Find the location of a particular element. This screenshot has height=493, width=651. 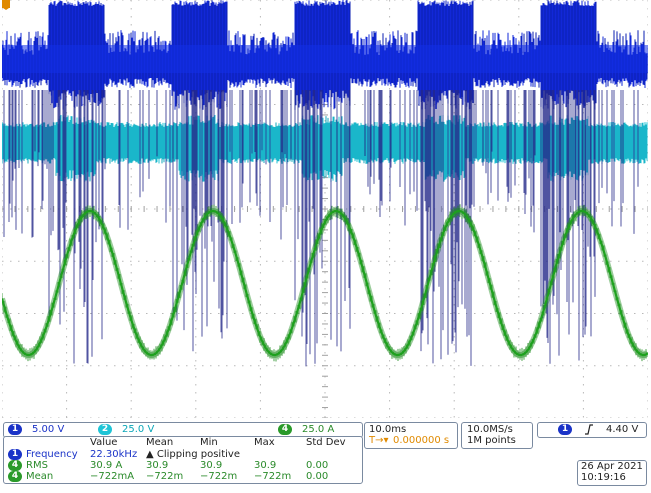

trigger-panel: 1 4.40 V is located at coordinates (592, 430).